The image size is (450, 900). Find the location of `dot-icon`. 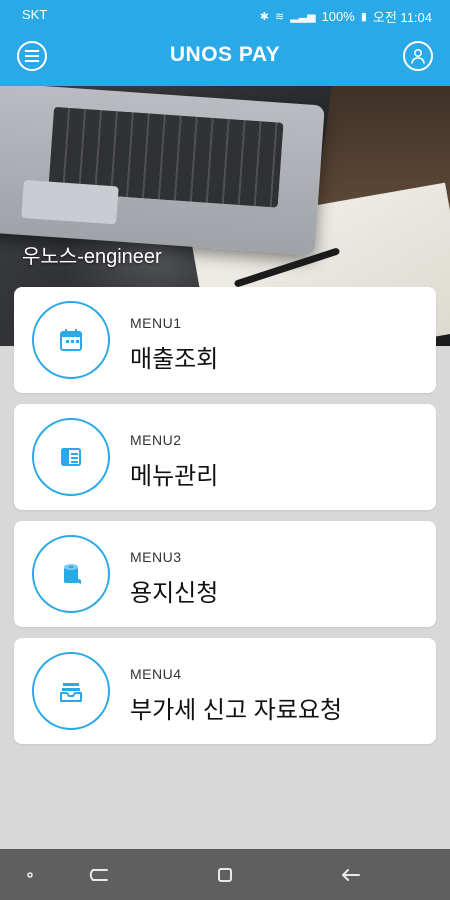

dot-icon is located at coordinates (30, 874).